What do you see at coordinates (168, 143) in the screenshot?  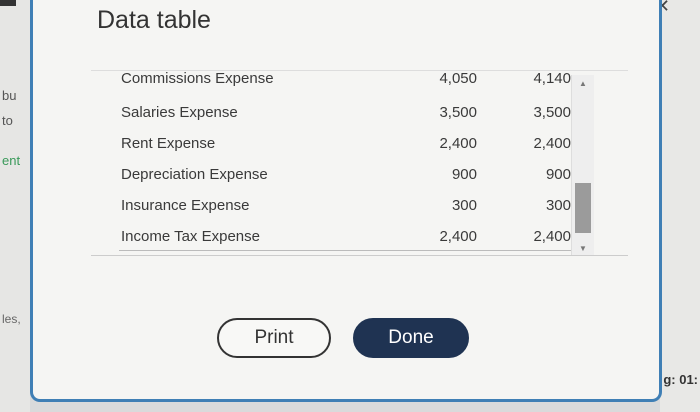 I see `row-label: Rent Expense` at bounding box center [168, 143].